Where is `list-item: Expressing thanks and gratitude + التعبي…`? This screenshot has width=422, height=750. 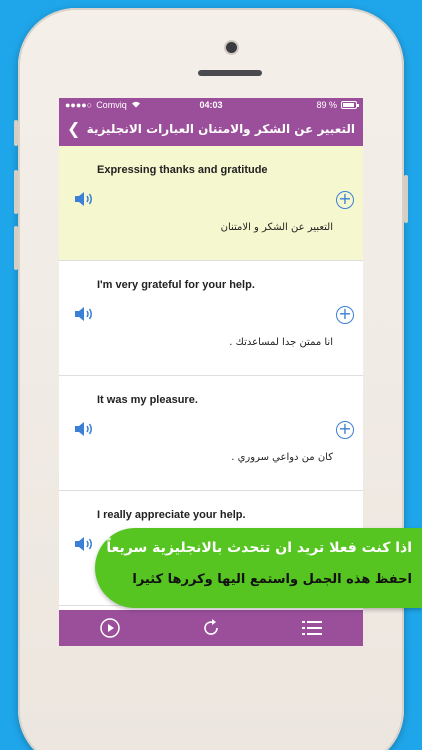
list-item: Expressing thanks and gratitude + التعبي… is located at coordinates (211, 203).